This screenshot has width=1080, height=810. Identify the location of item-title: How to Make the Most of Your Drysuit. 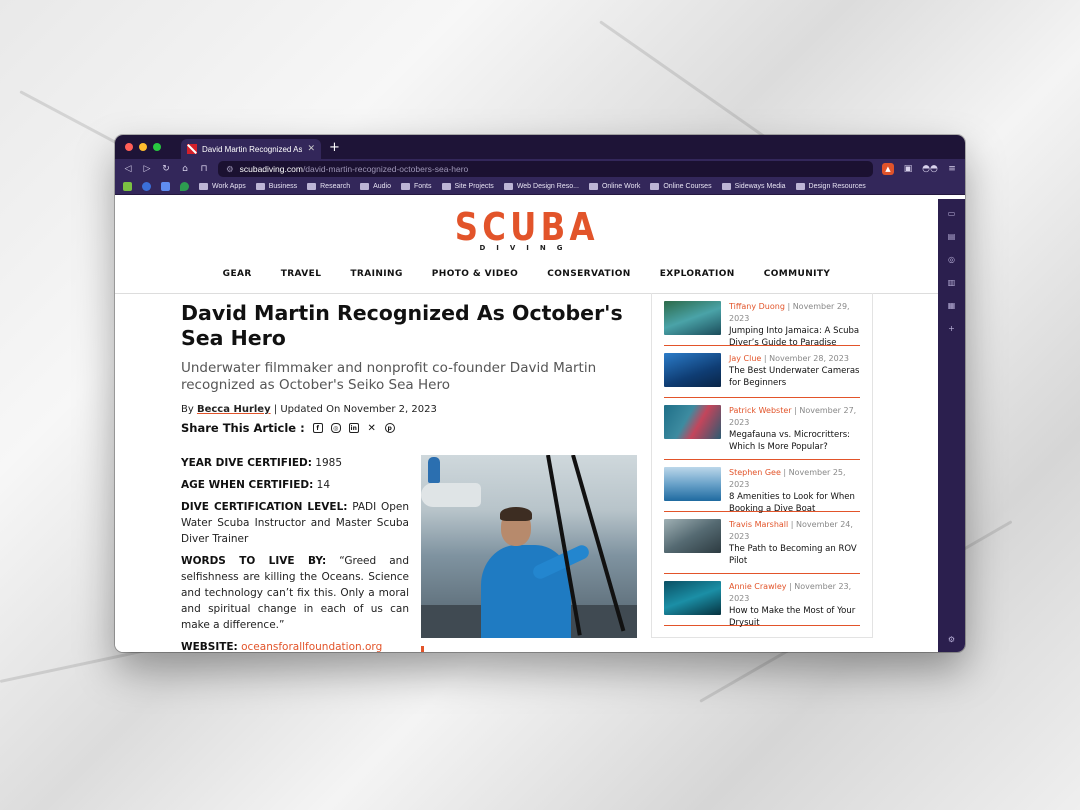
(794, 617).